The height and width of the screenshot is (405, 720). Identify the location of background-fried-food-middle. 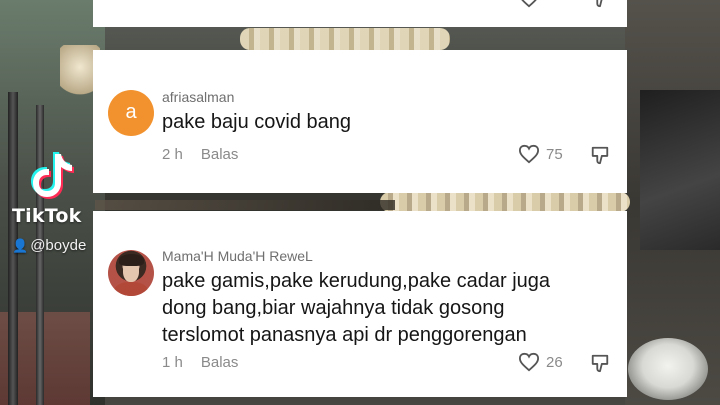
(505, 202).